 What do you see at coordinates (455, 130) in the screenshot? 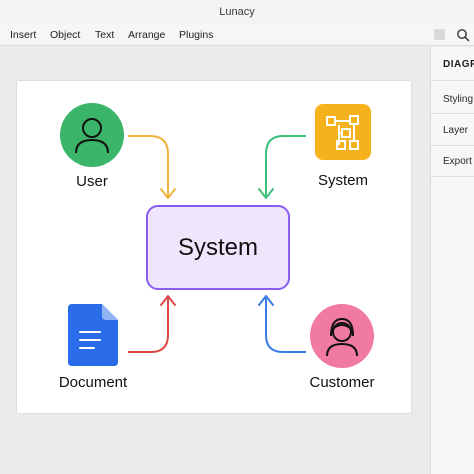
I see `panel-item-layer: Layer` at bounding box center [455, 130].